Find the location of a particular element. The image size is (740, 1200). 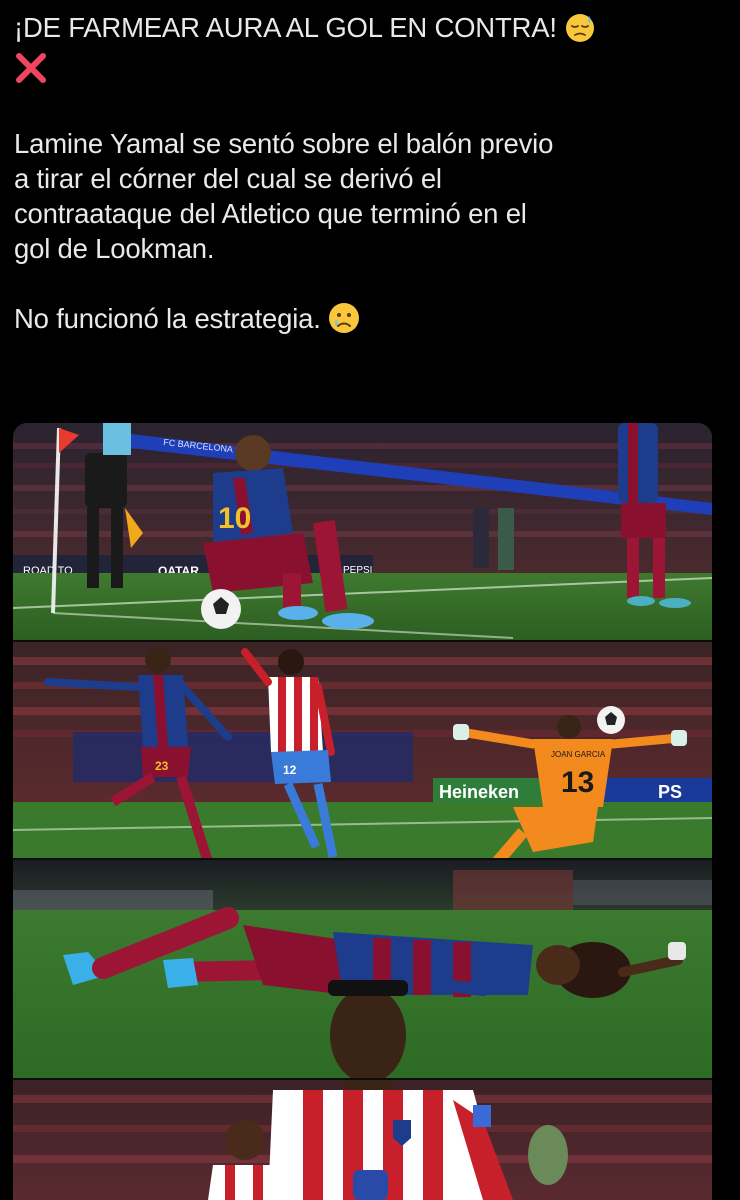

tweet-closing: No funcionó la estrategia. is located at coordinates (167, 318).